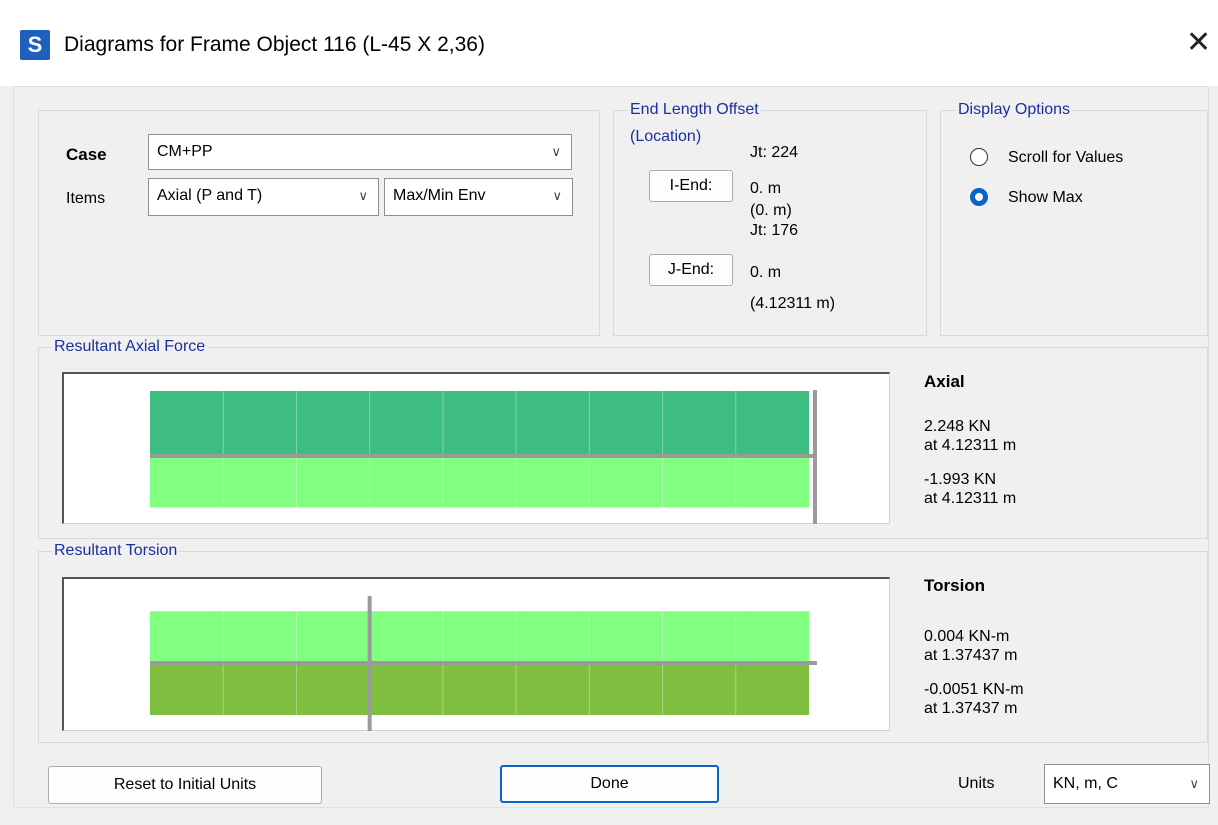 The image size is (1218, 825). I want to click on axial-diagram-svg, so click(483, 457).